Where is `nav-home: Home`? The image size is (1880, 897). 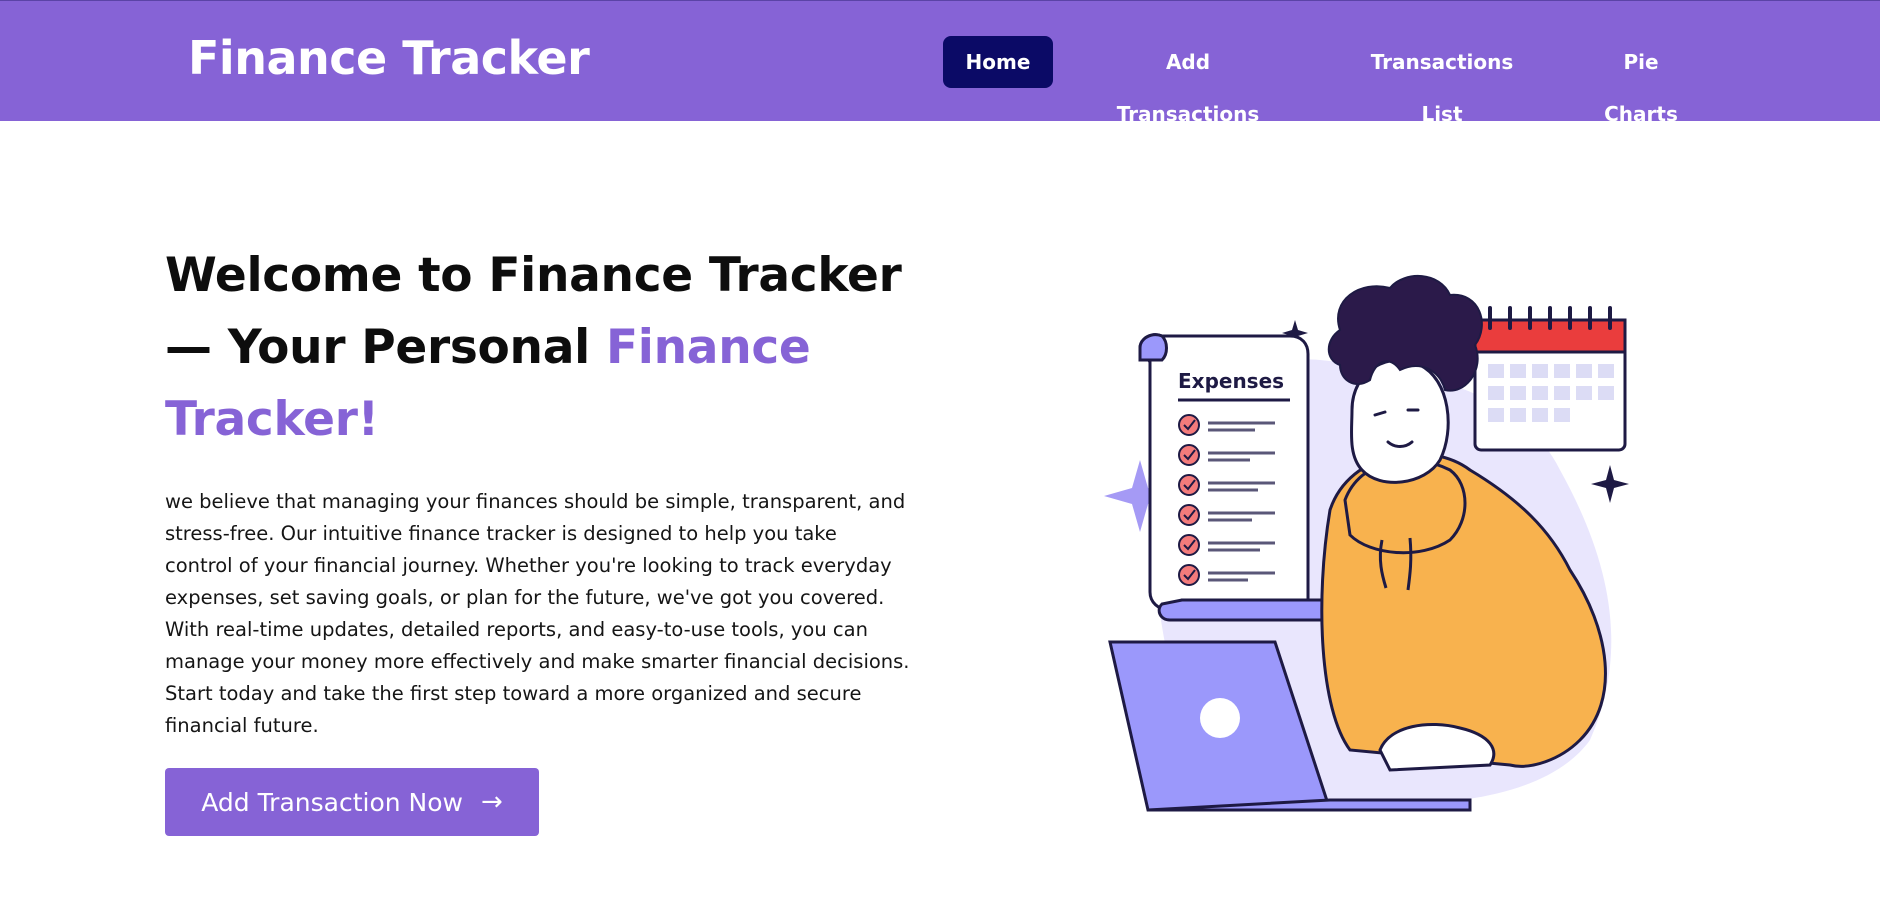 nav-home: Home is located at coordinates (998, 62).